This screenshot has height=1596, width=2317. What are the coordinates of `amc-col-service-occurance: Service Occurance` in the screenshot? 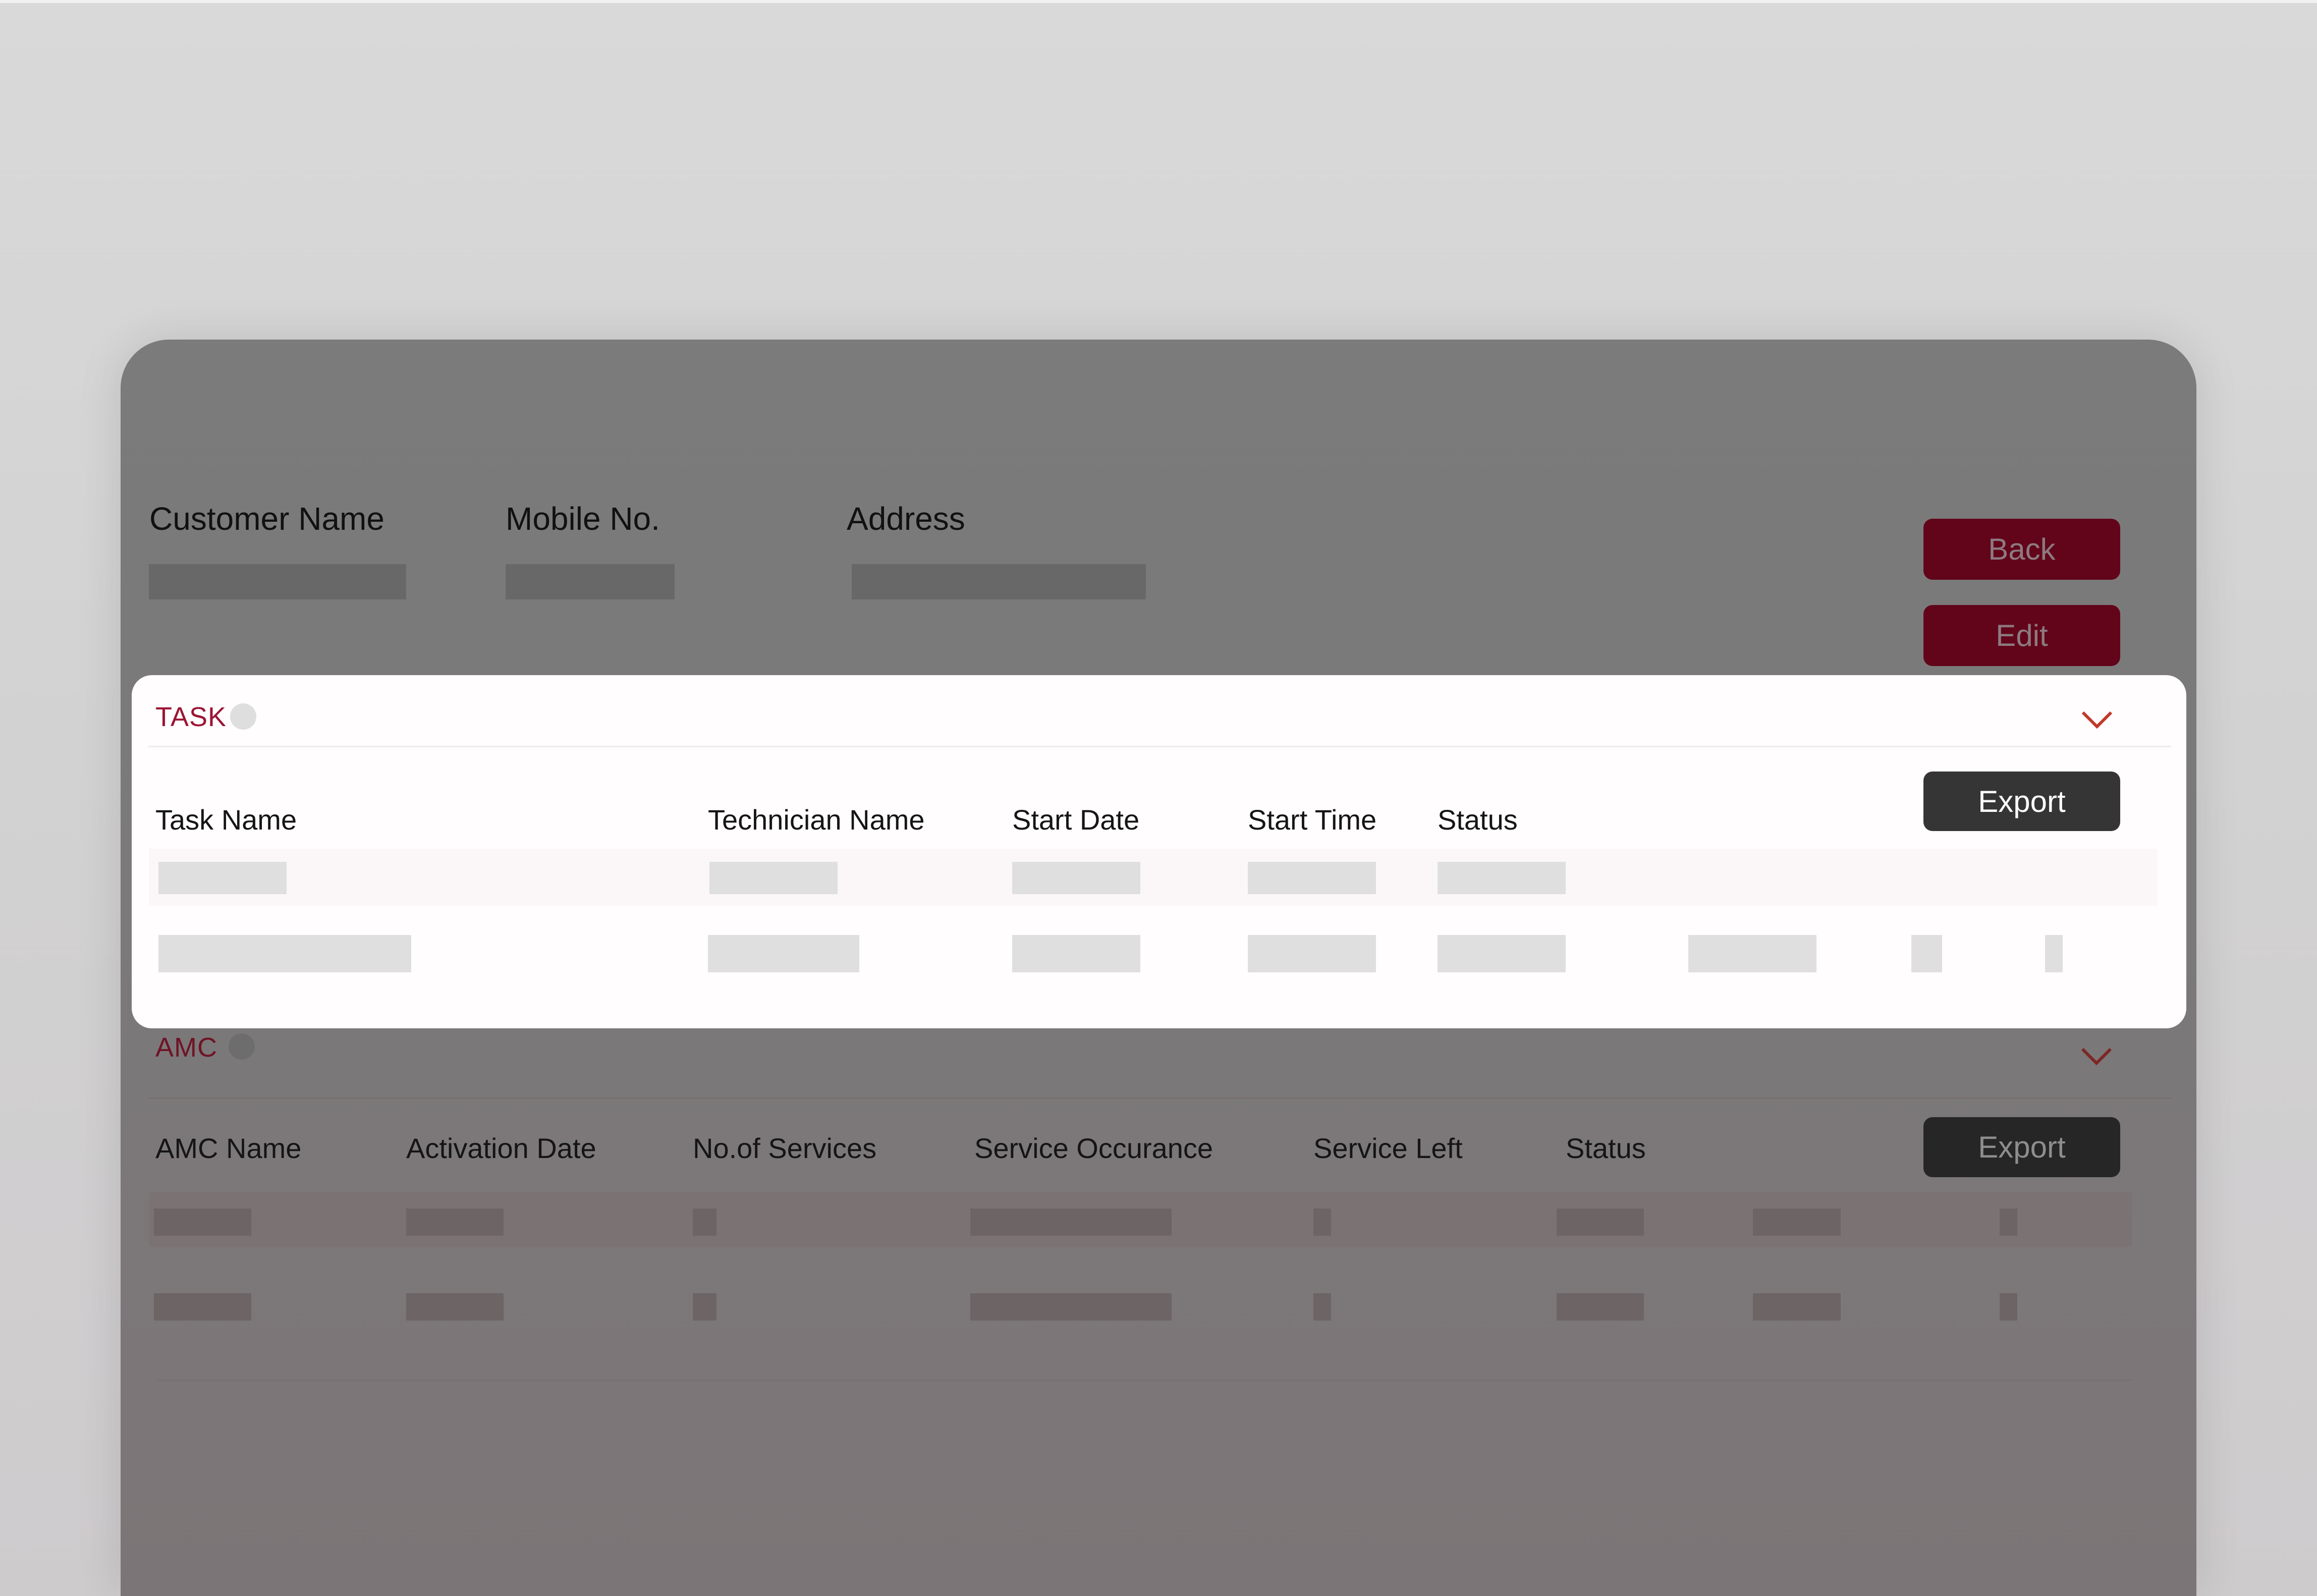 It's located at (1093, 1148).